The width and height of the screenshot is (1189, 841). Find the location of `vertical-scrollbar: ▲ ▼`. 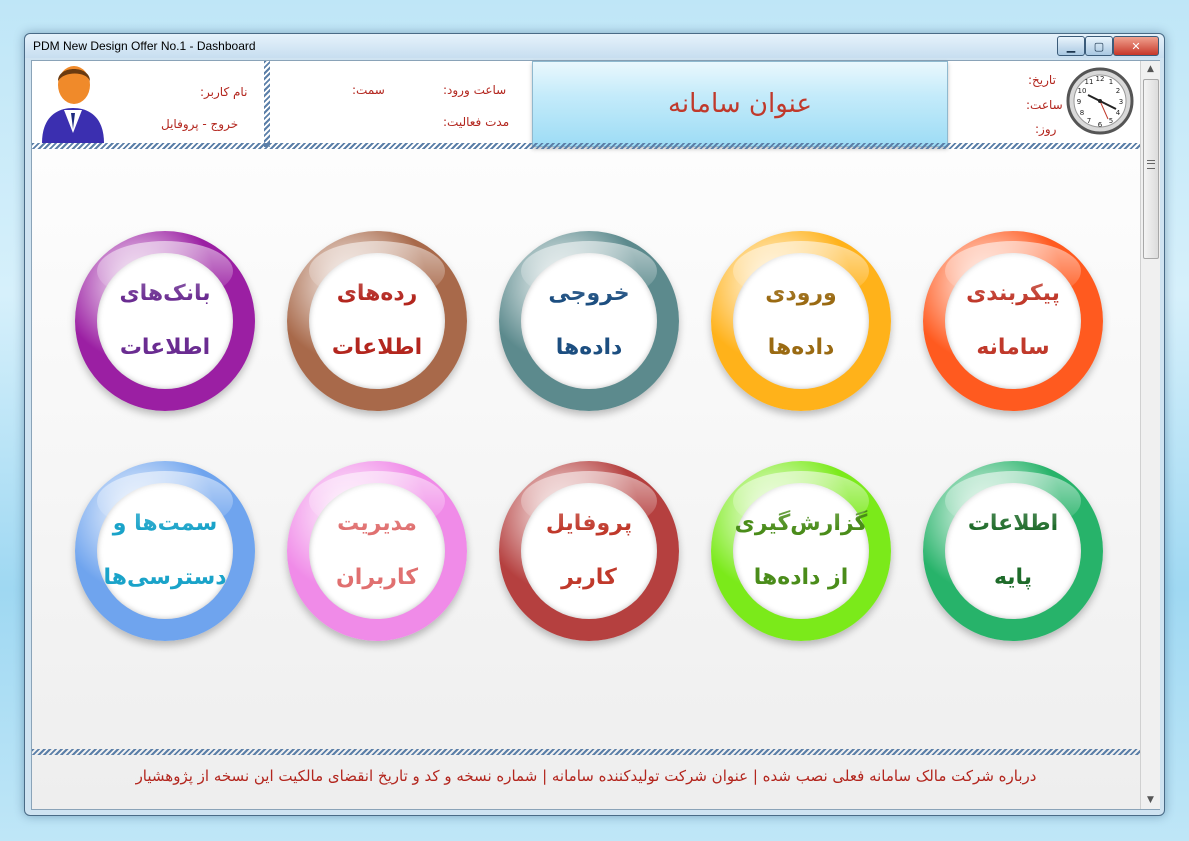

vertical-scrollbar: ▲ ▼ is located at coordinates (1150, 435).